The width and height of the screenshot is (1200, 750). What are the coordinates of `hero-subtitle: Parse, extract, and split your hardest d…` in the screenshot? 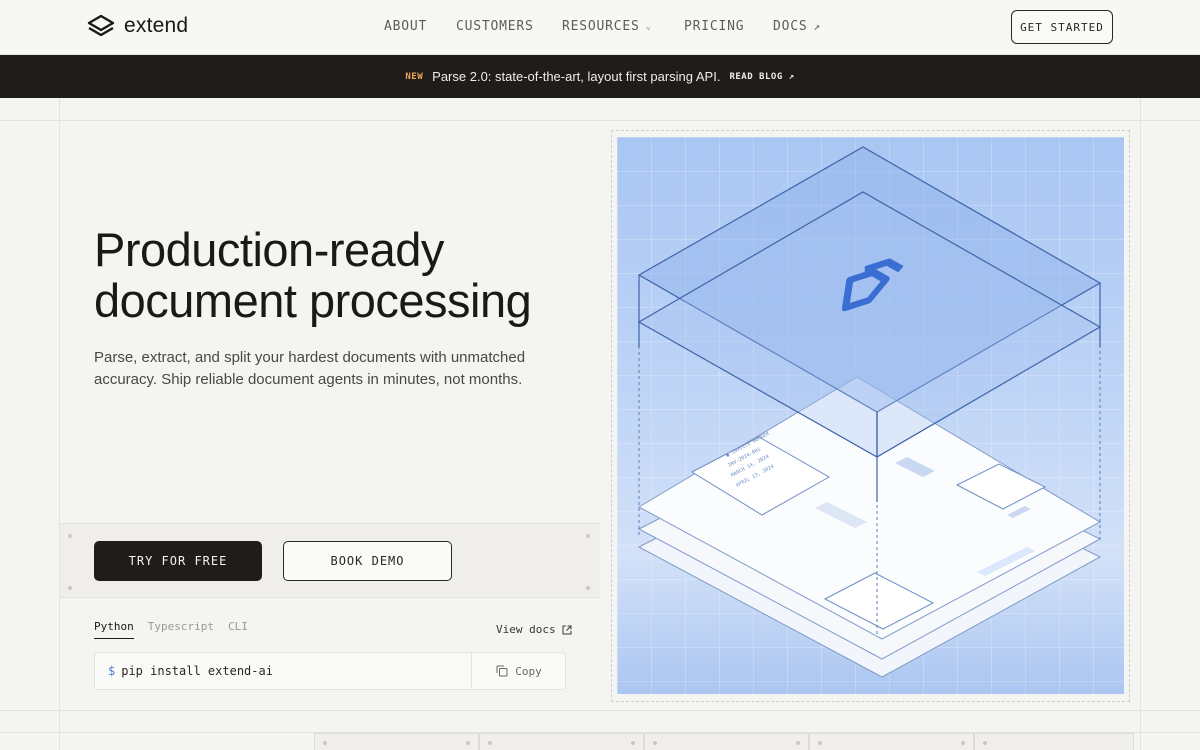 It's located at (310, 368).